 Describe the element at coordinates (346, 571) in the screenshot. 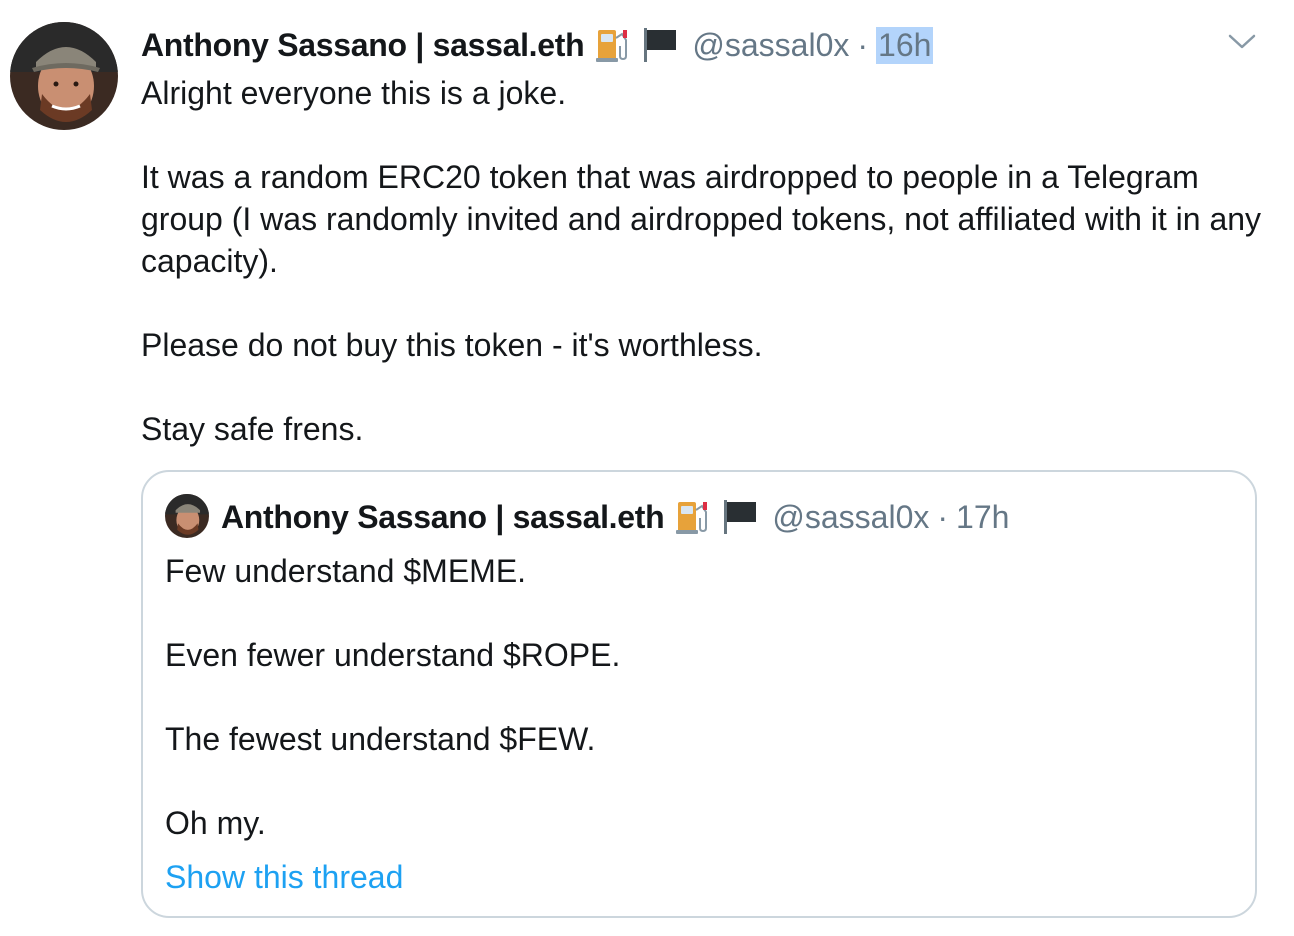

I see `quoted-paragraph: Few understand $MEME.` at that location.